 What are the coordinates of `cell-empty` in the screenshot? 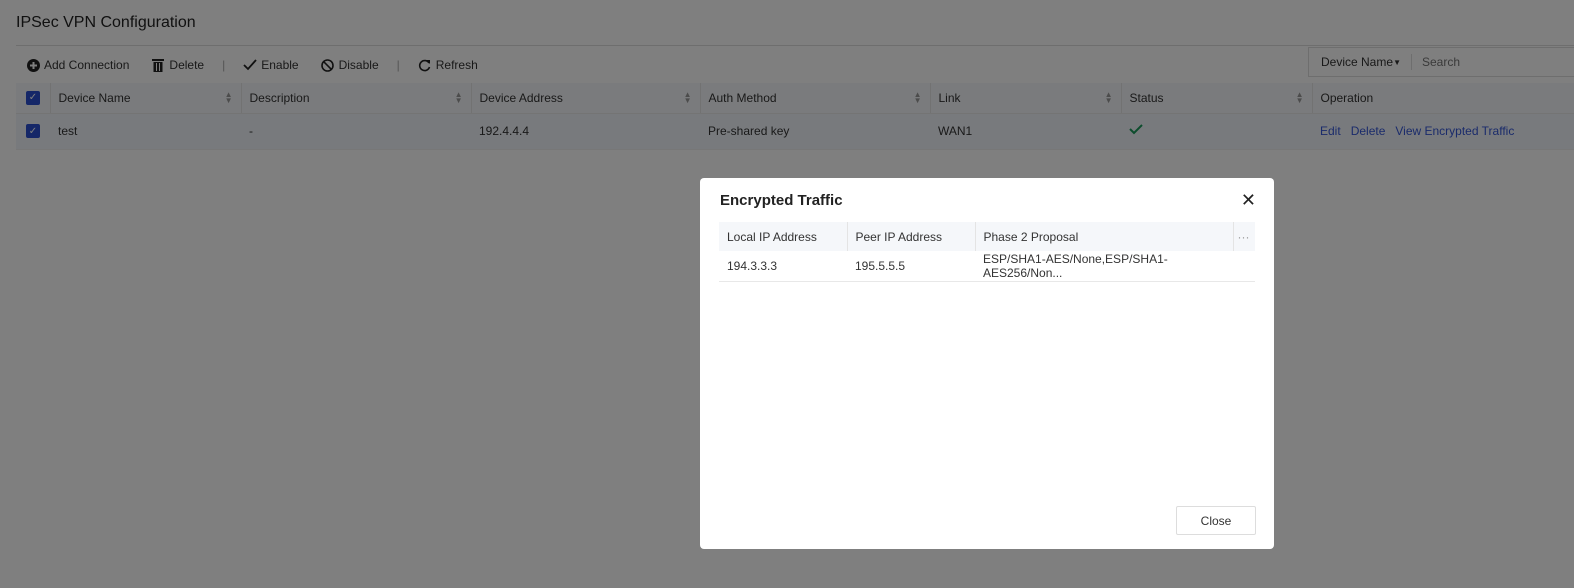 It's located at (1244, 266).